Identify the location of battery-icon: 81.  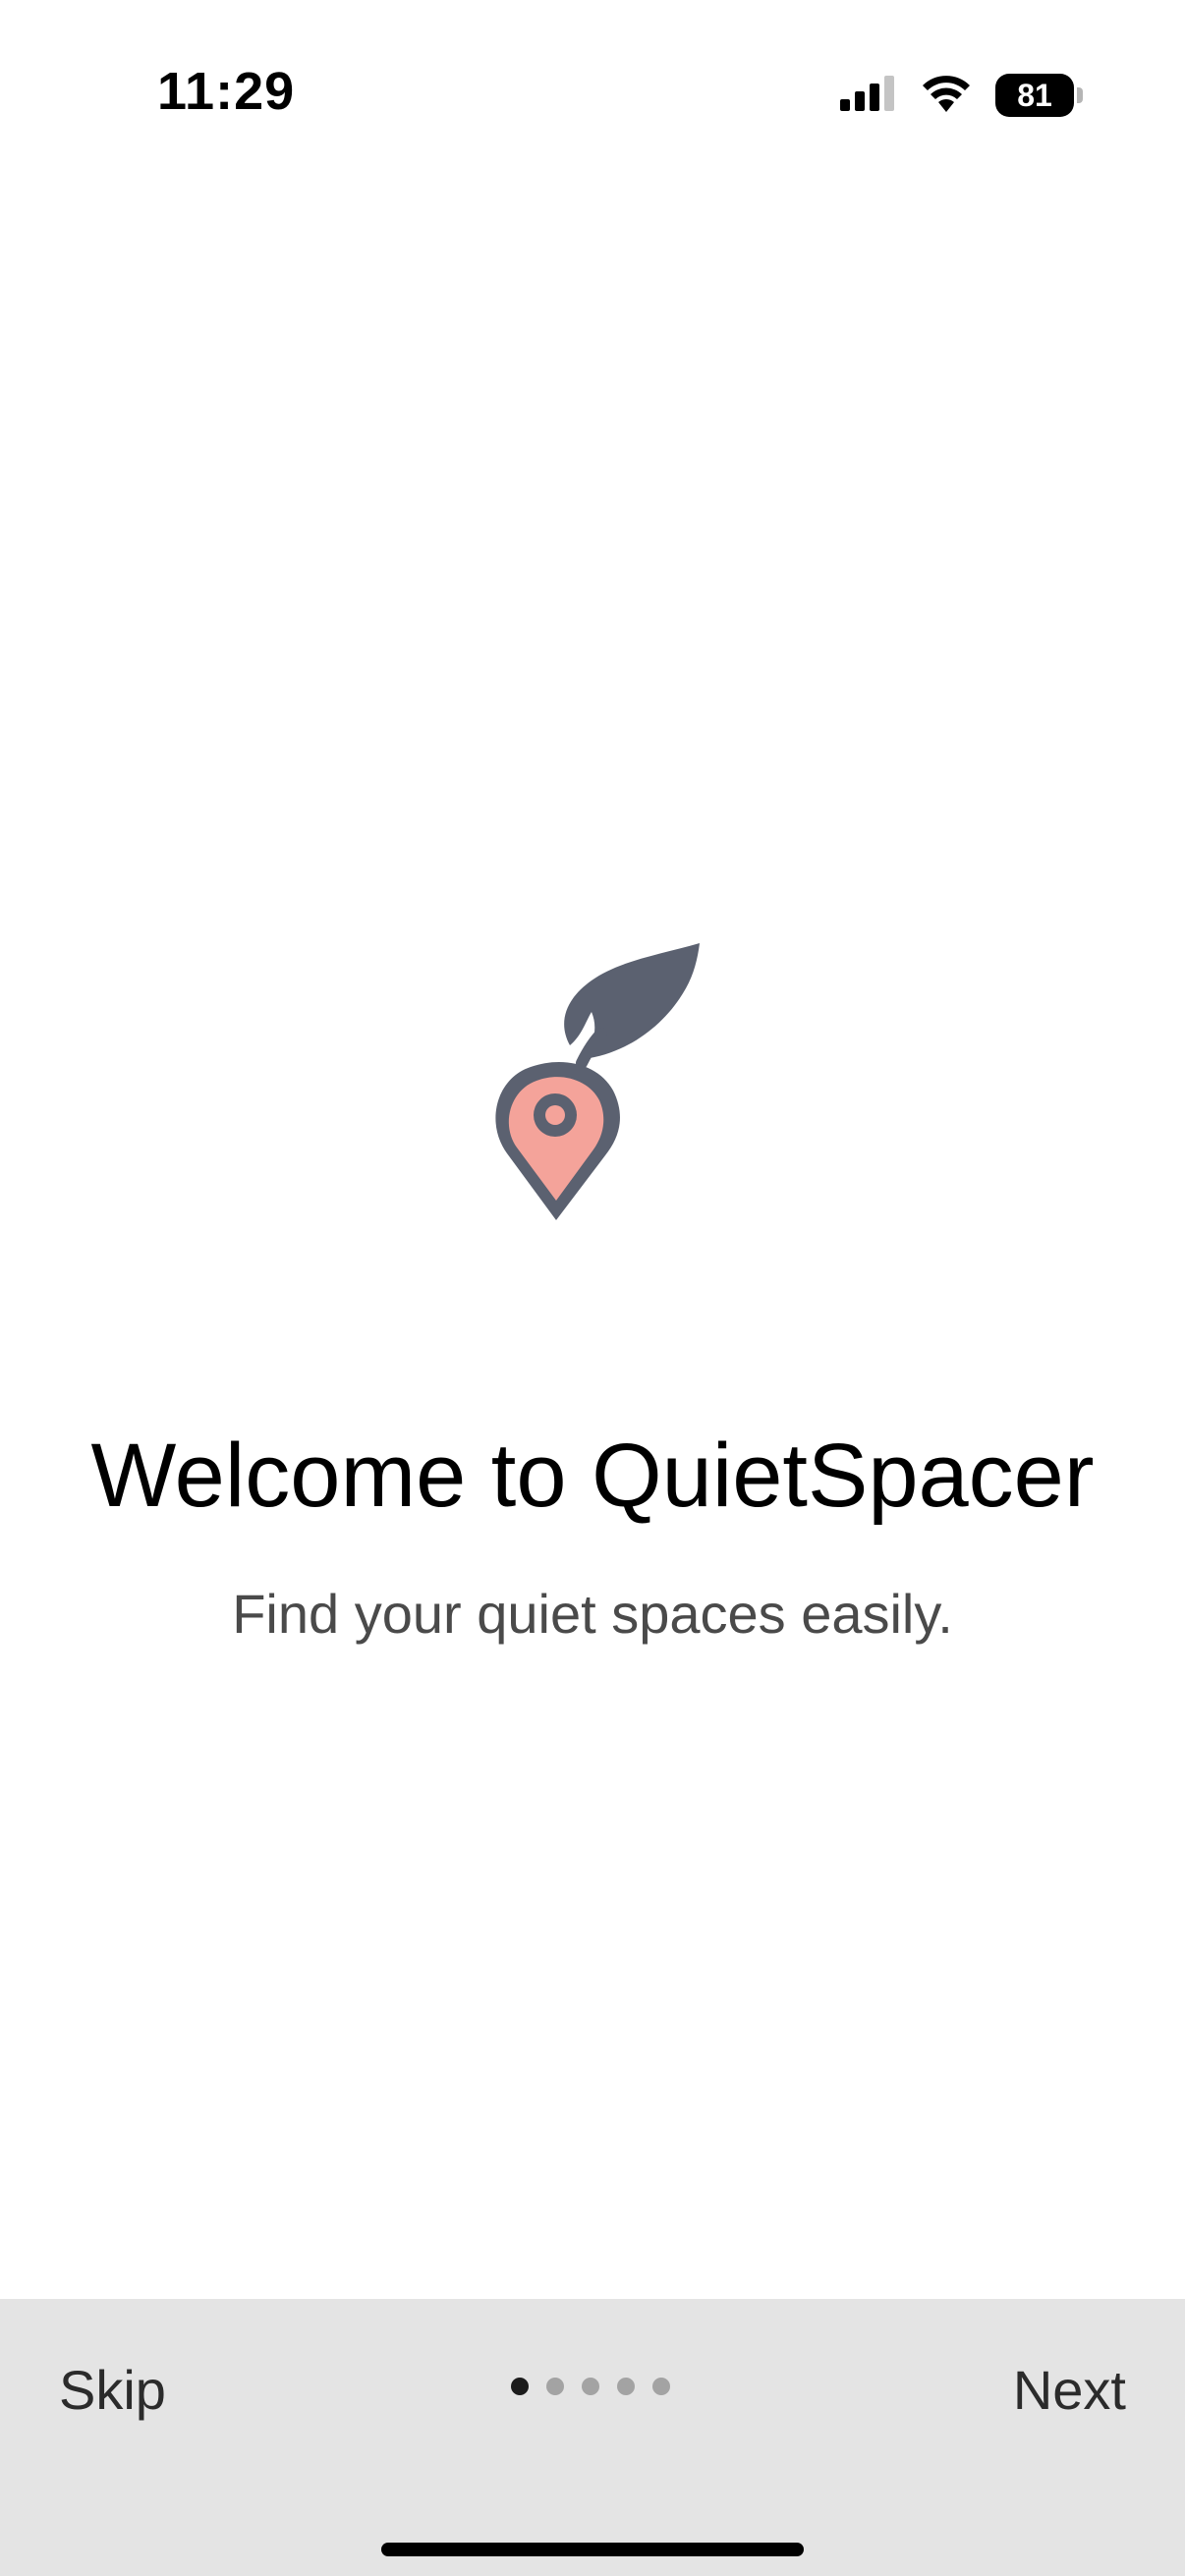
(1034, 95).